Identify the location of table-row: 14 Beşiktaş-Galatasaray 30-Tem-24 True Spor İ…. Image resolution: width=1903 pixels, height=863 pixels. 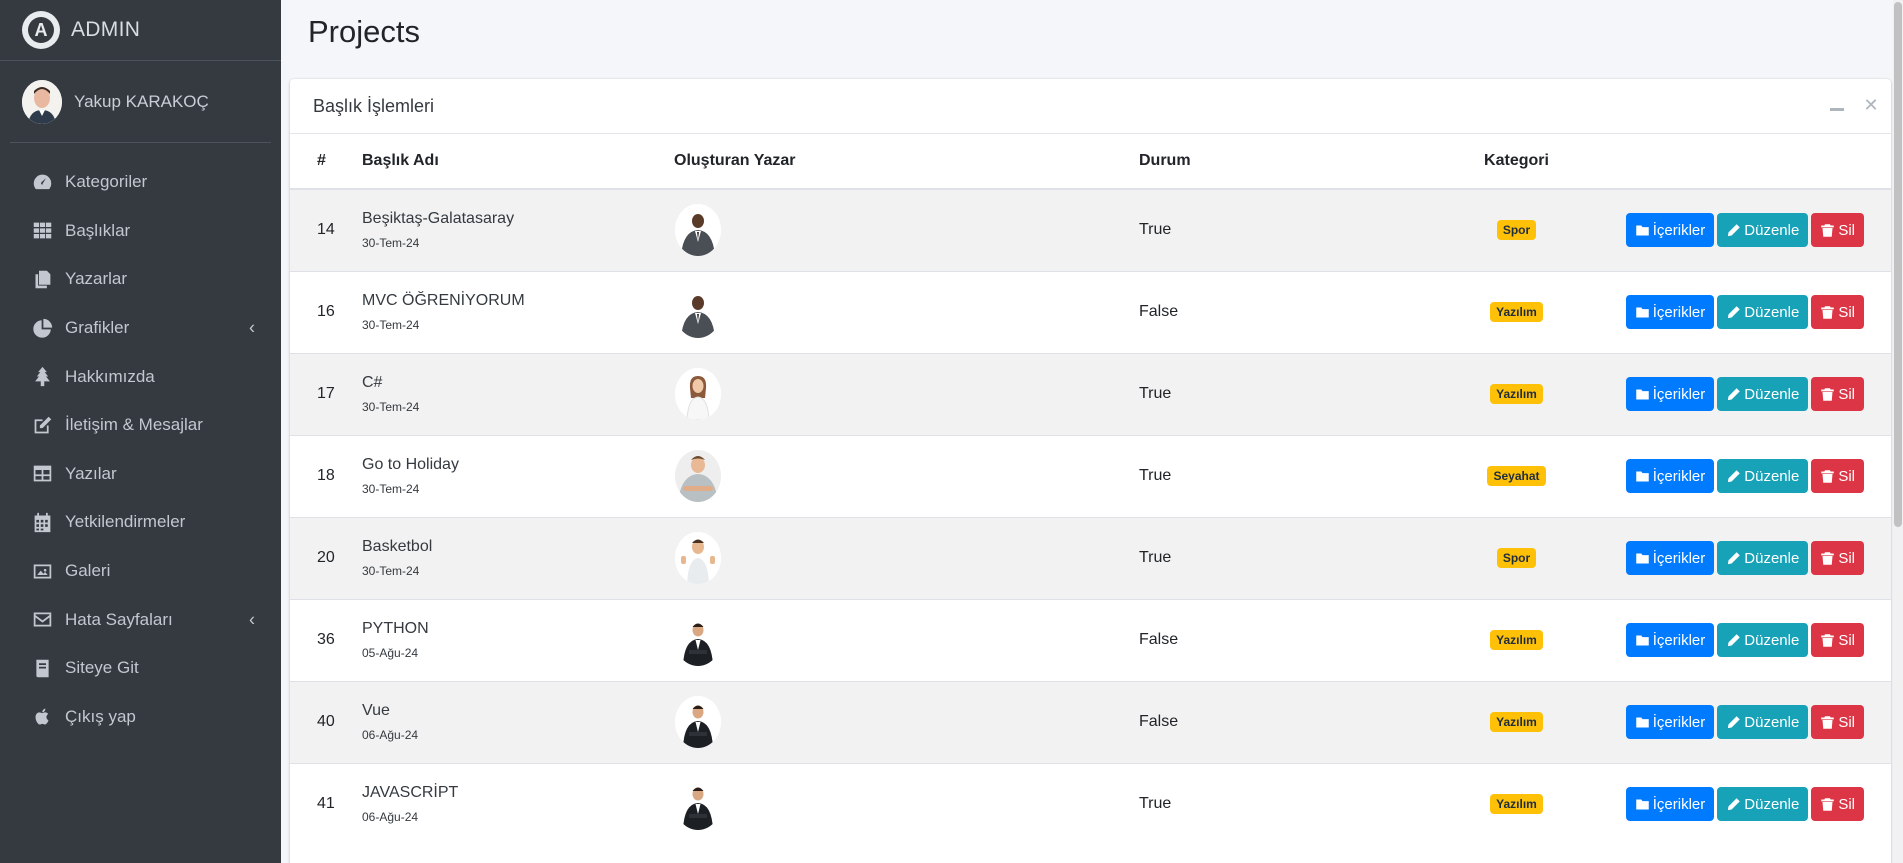
(1090, 230).